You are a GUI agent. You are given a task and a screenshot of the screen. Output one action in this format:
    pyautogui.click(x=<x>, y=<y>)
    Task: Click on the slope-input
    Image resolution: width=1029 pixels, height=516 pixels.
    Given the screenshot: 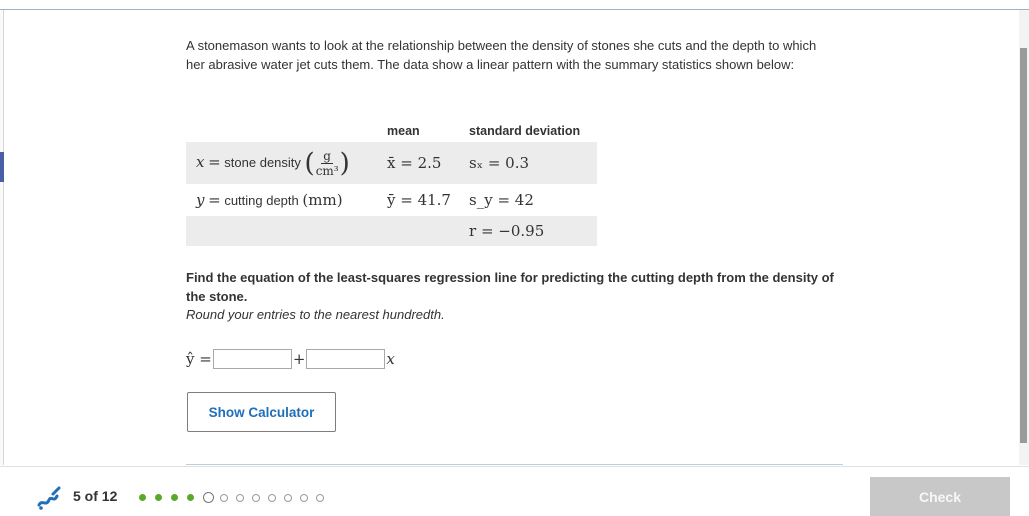 What is the action you would take?
    pyautogui.click(x=346, y=359)
    